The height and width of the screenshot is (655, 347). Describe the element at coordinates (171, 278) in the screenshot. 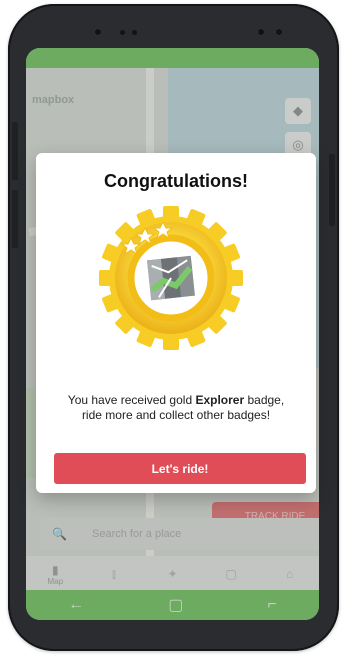

I see `explorer-badge-icon` at that location.